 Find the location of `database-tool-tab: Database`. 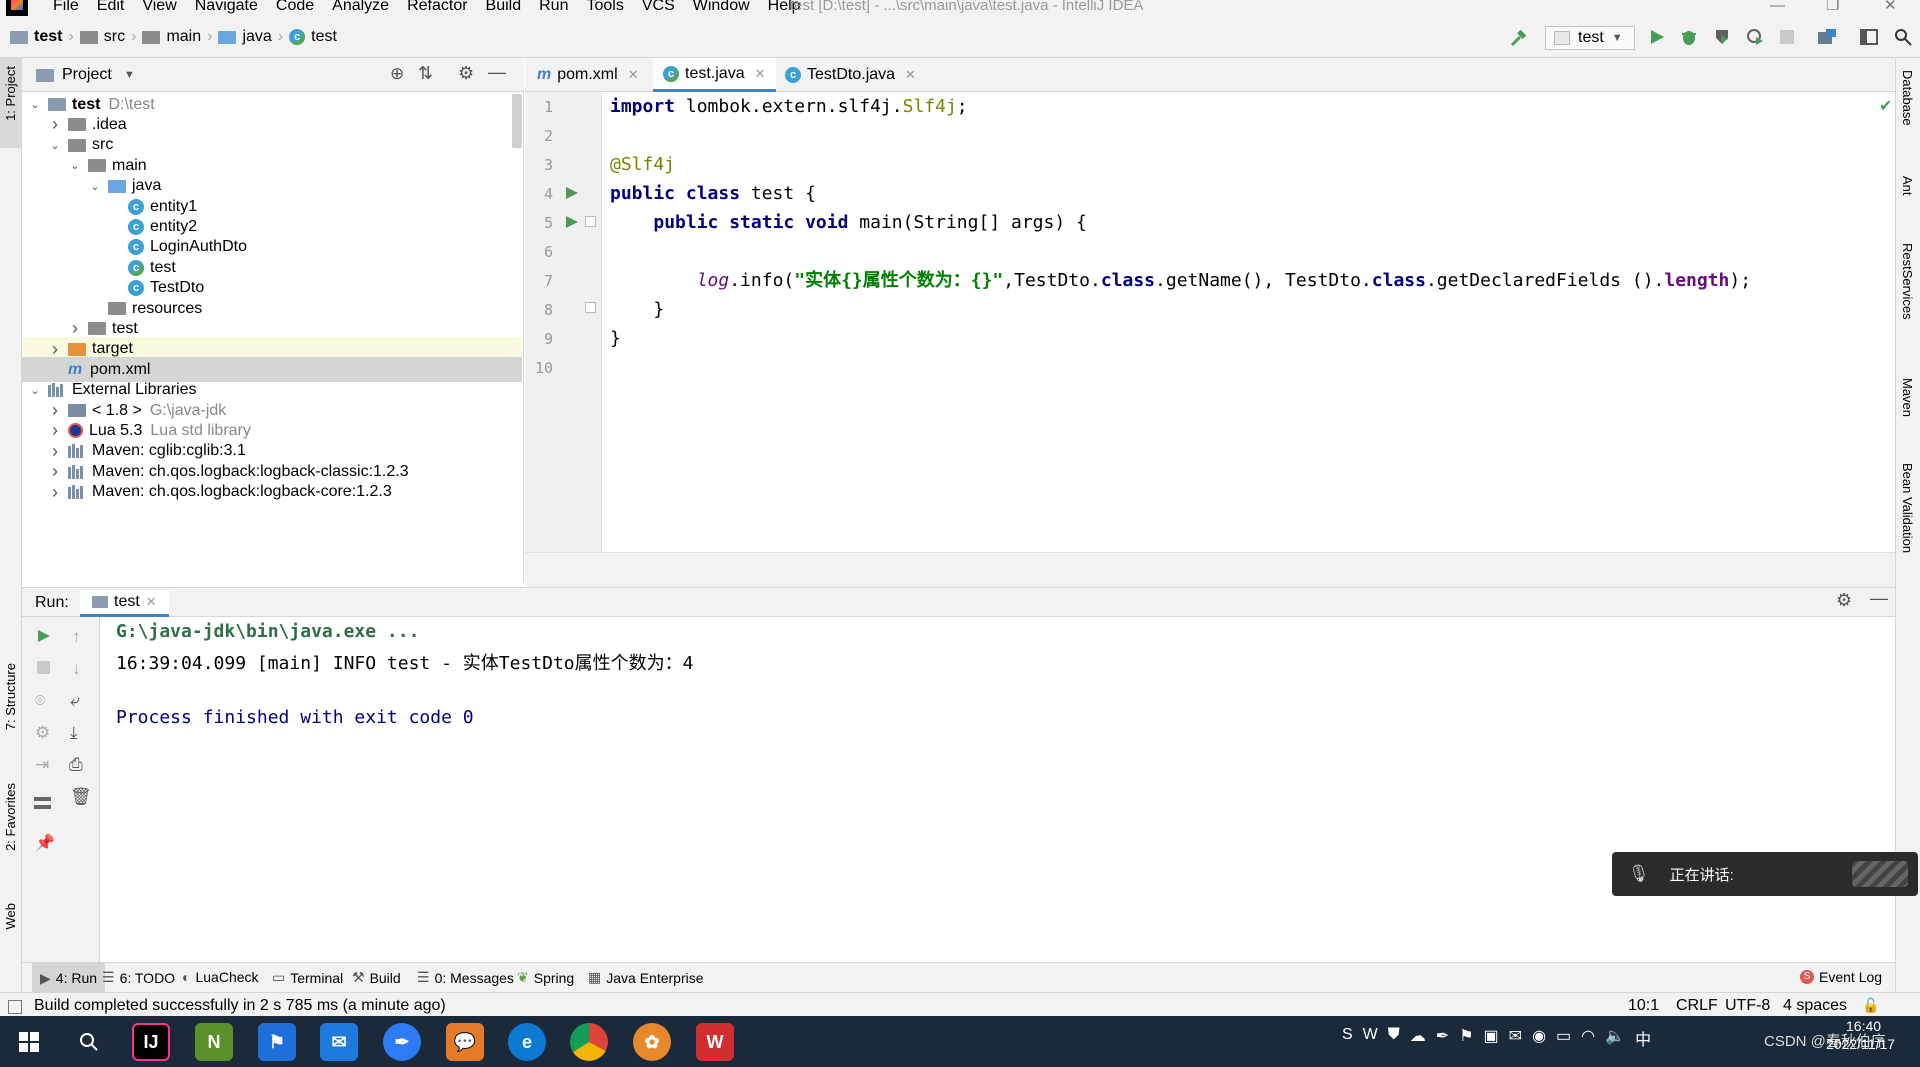

database-tool-tab: Database is located at coordinates (1907, 98).